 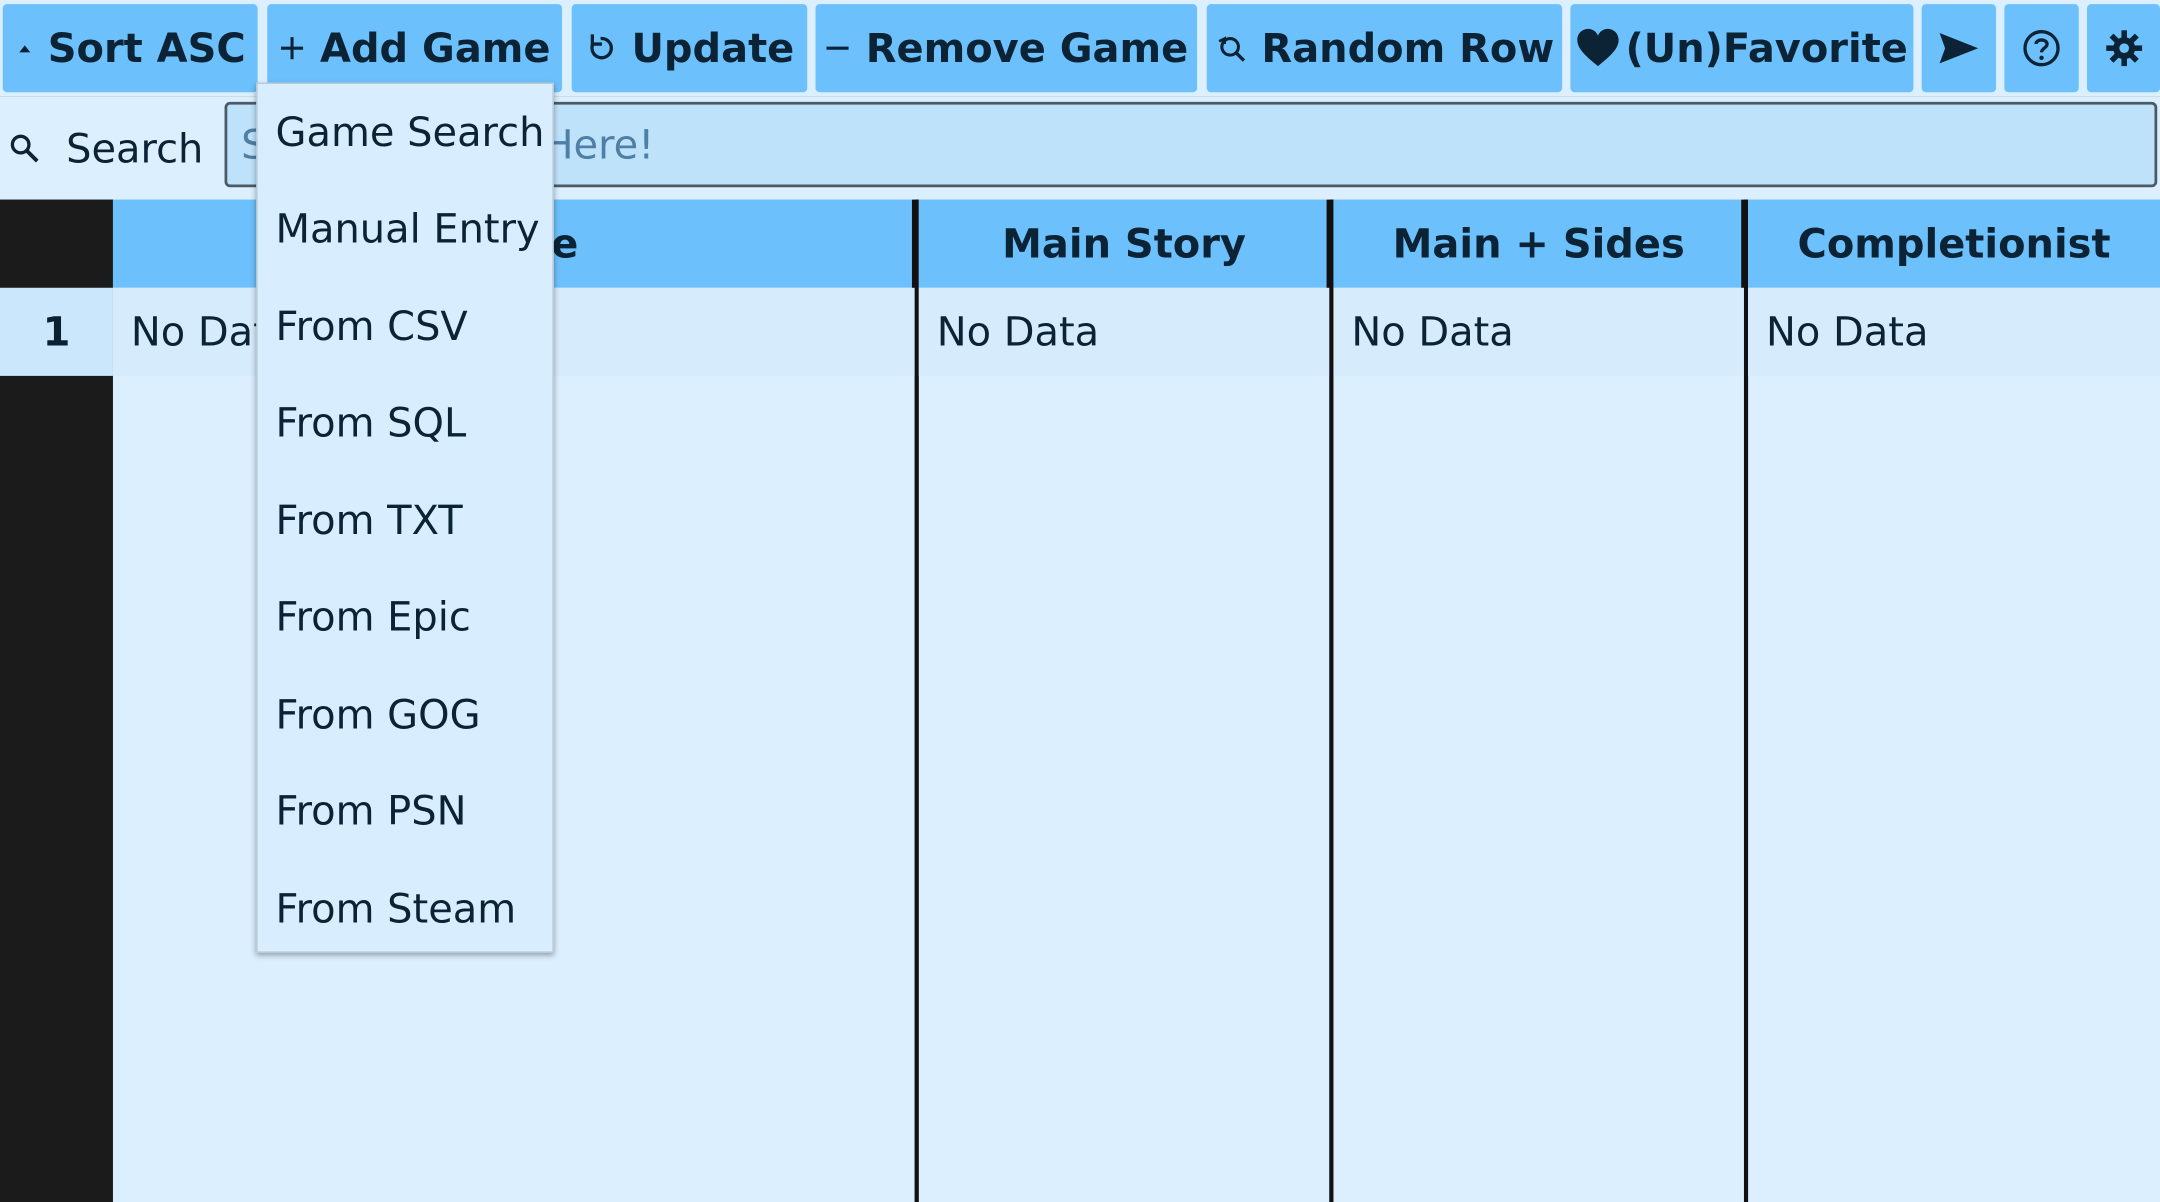 I want to click on update-button: Update, so click(x=689, y=48).